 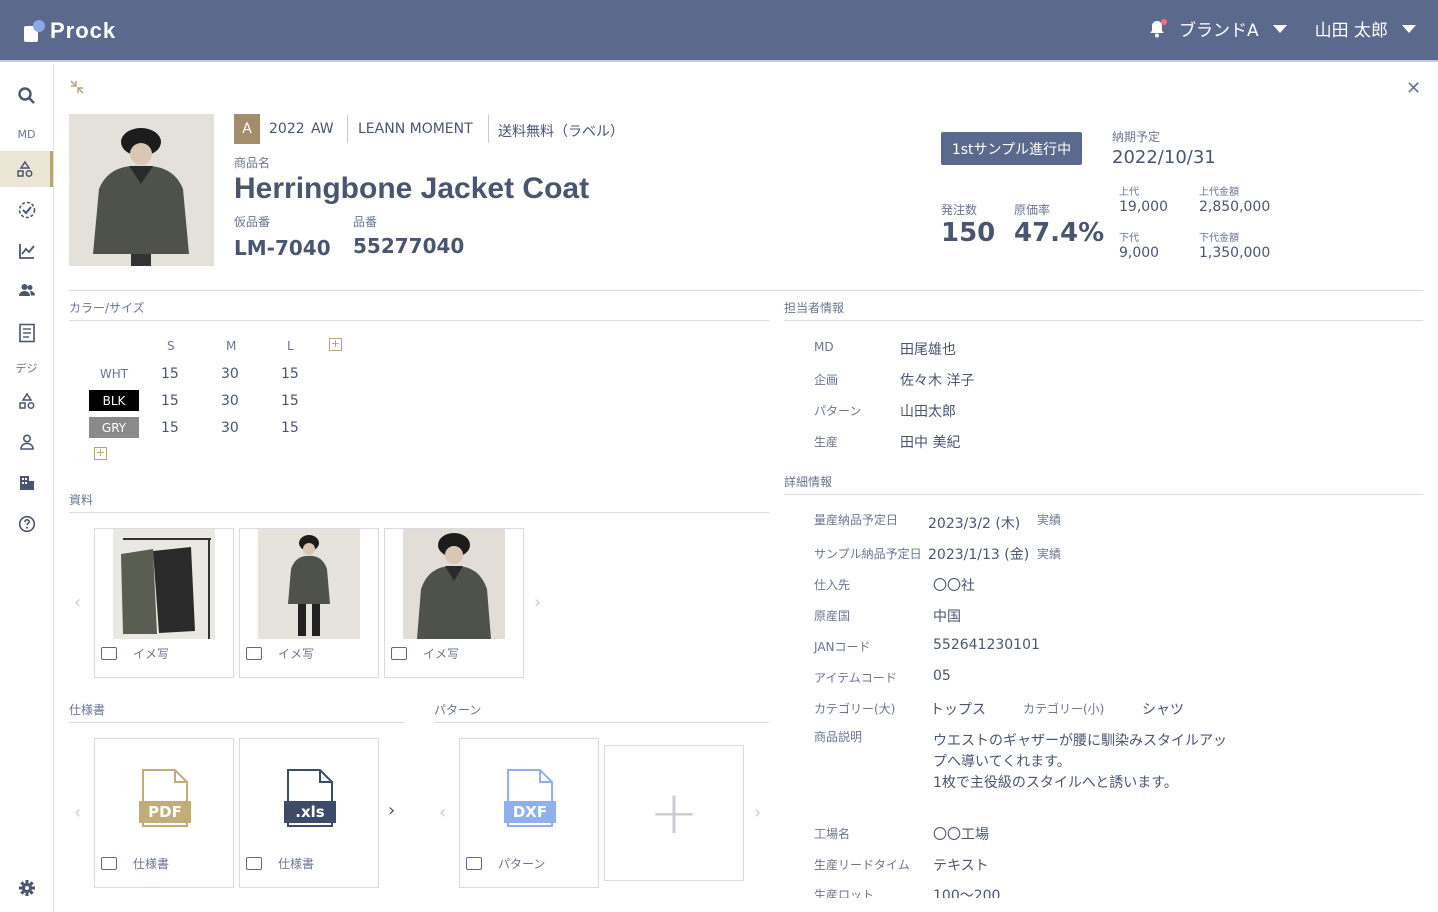 What do you see at coordinates (70, 31) in the screenshot?
I see `app-logo: Prock` at bounding box center [70, 31].